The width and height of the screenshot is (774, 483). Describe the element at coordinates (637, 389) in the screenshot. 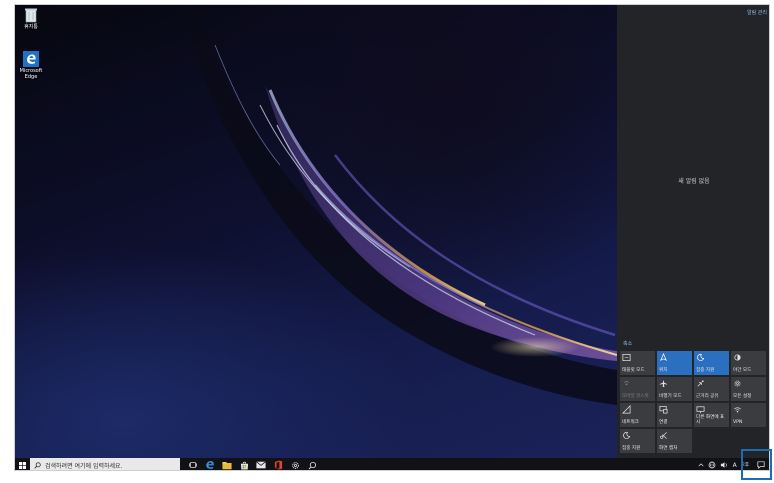

I see `tile-mobile-hotspot: 모바일 핫스팟` at that location.